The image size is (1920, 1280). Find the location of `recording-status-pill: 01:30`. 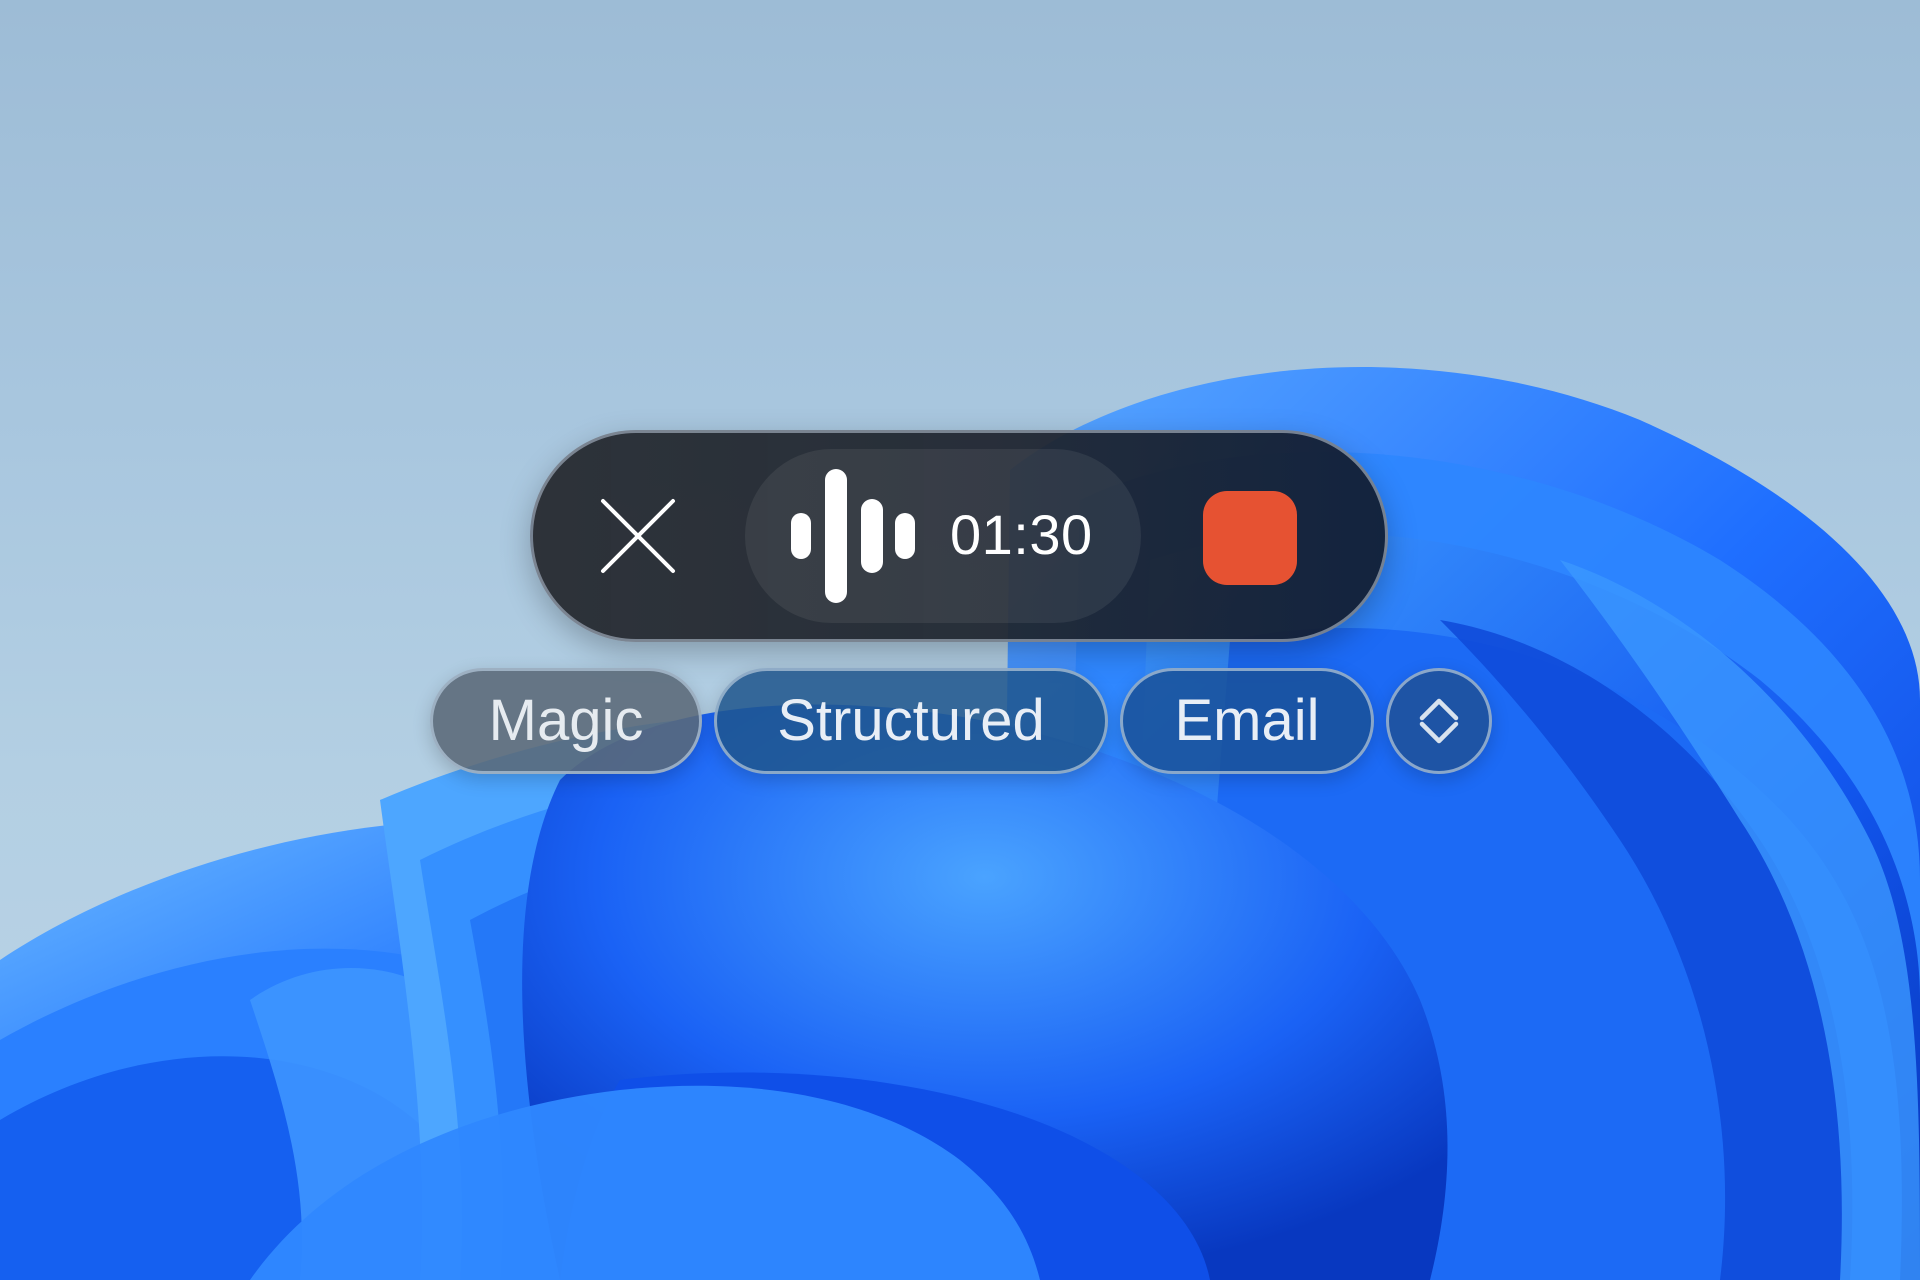

recording-status-pill: 01:30 is located at coordinates (943, 536).